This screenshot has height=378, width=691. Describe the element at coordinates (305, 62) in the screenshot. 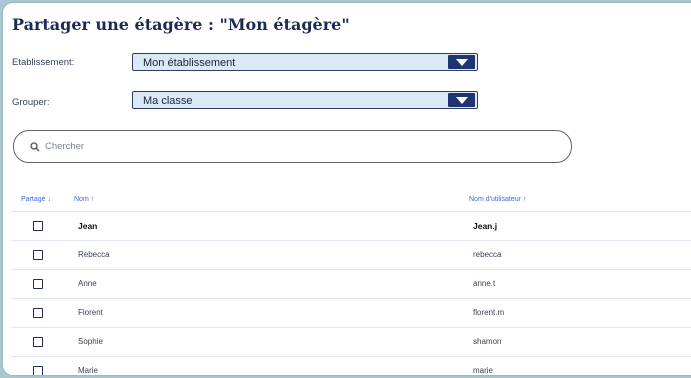

I see `etablissement-select: Mon établissement` at that location.